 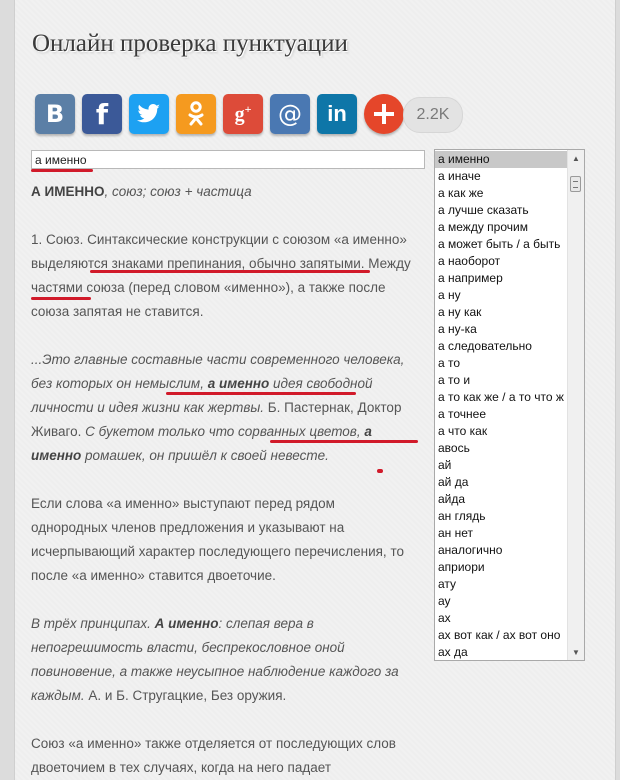 I want to click on list-item: а что как, so click(x=502, y=431).